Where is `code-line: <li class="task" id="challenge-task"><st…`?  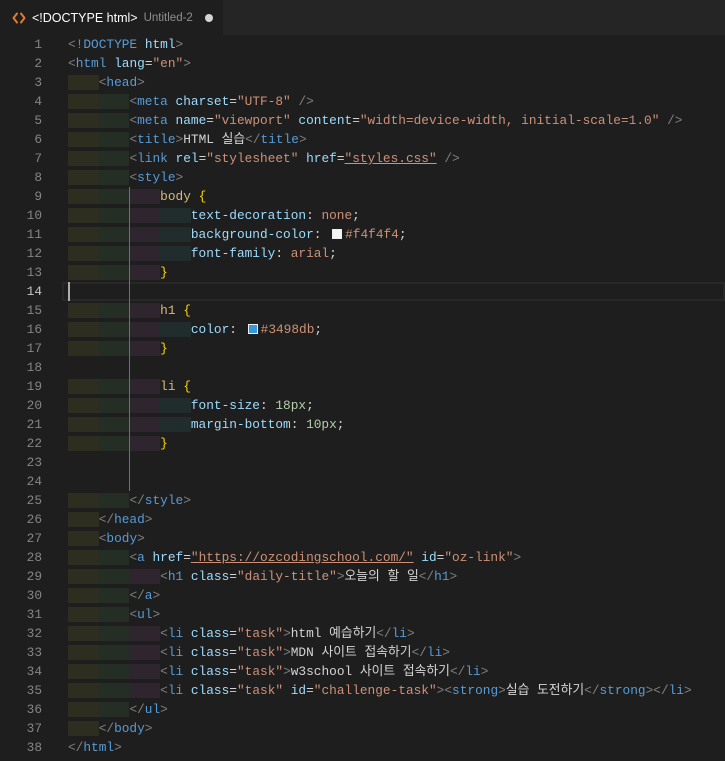
code-line: <li class="task" id="challenge-task"><st… is located at coordinates (396, 690).